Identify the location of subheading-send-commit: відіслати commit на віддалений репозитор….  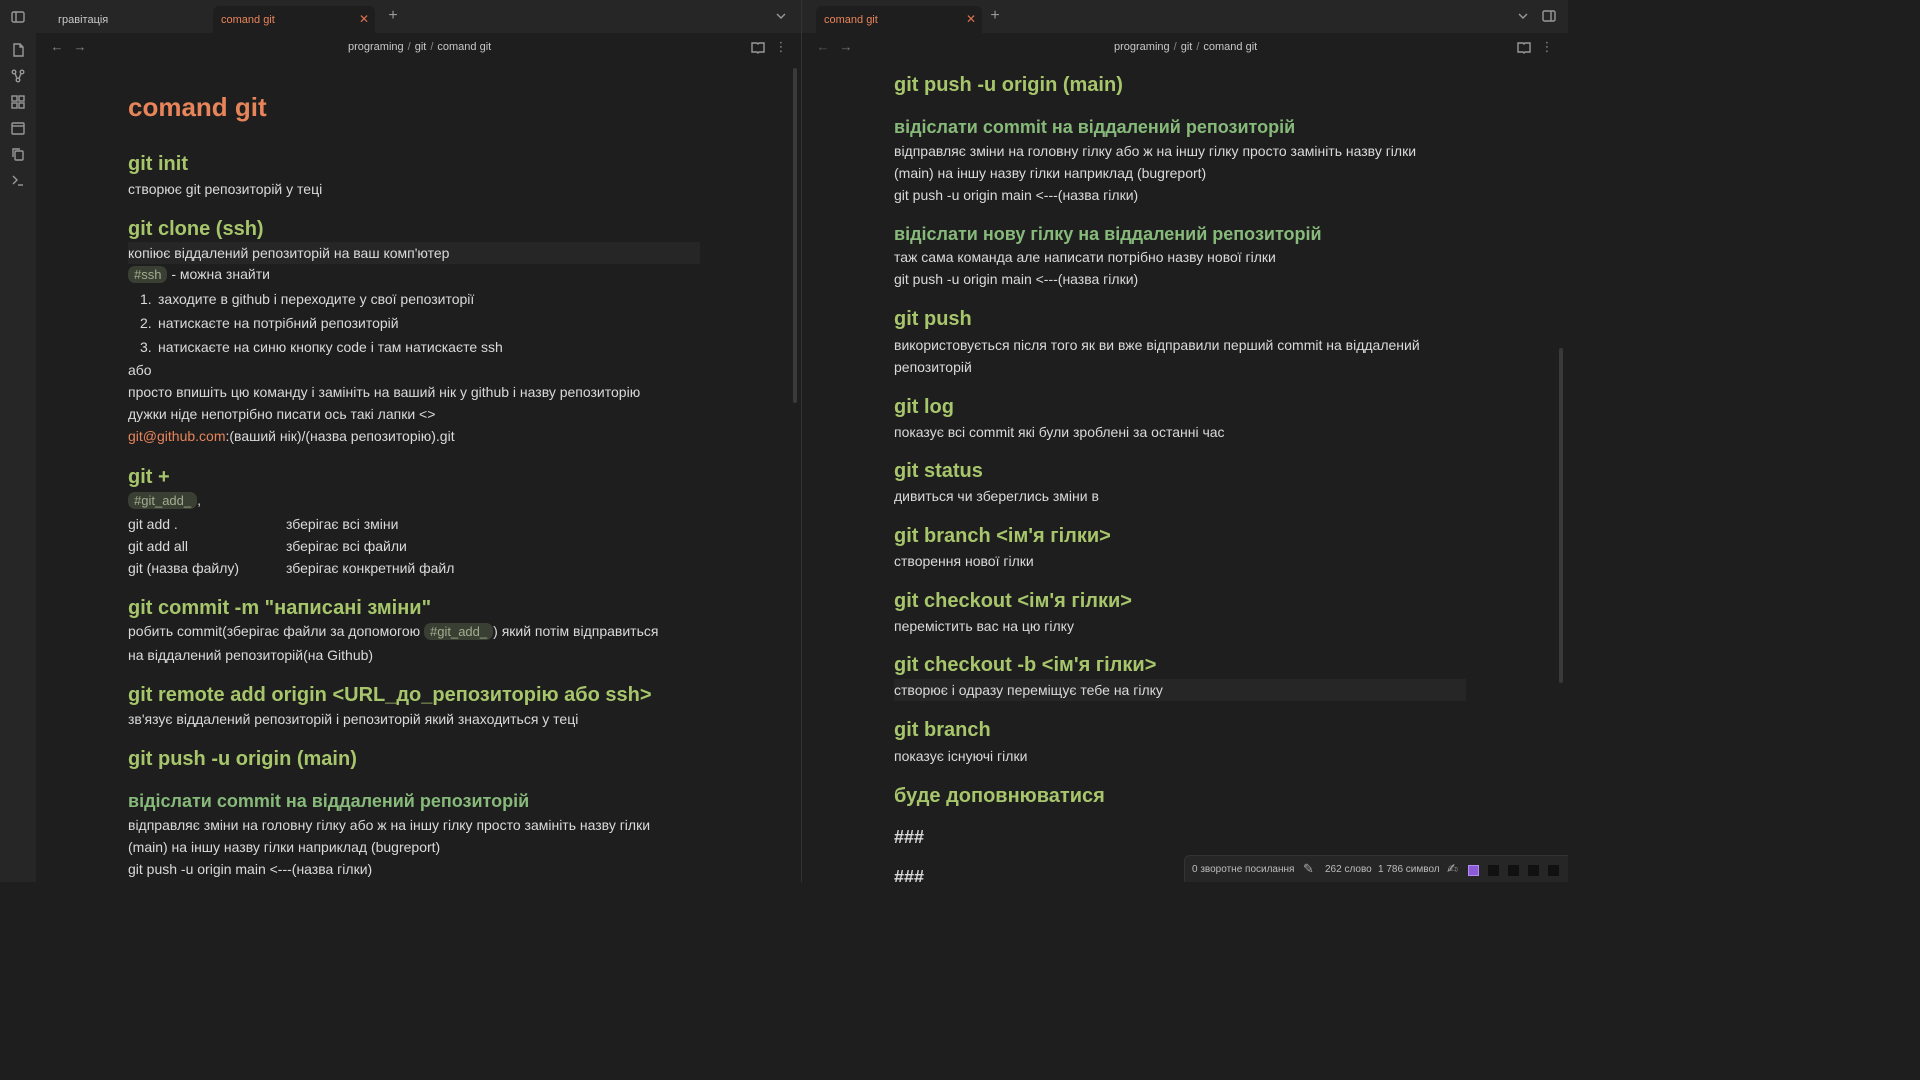
(329, 801).